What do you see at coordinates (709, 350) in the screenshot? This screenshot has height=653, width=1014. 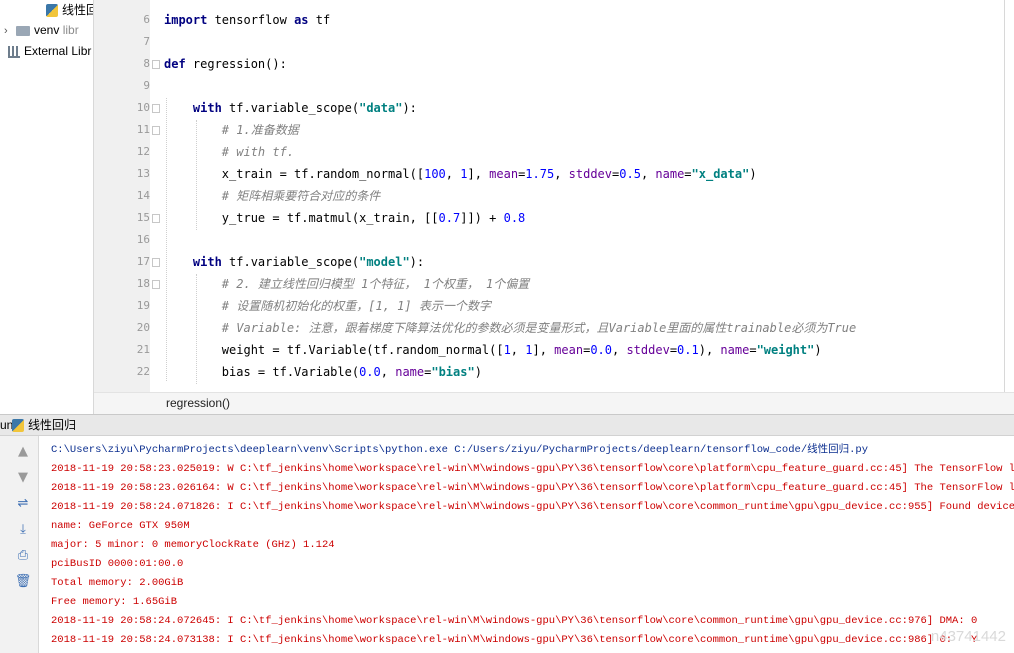 I see `code-token: ),` at bounding box center [709, 350].